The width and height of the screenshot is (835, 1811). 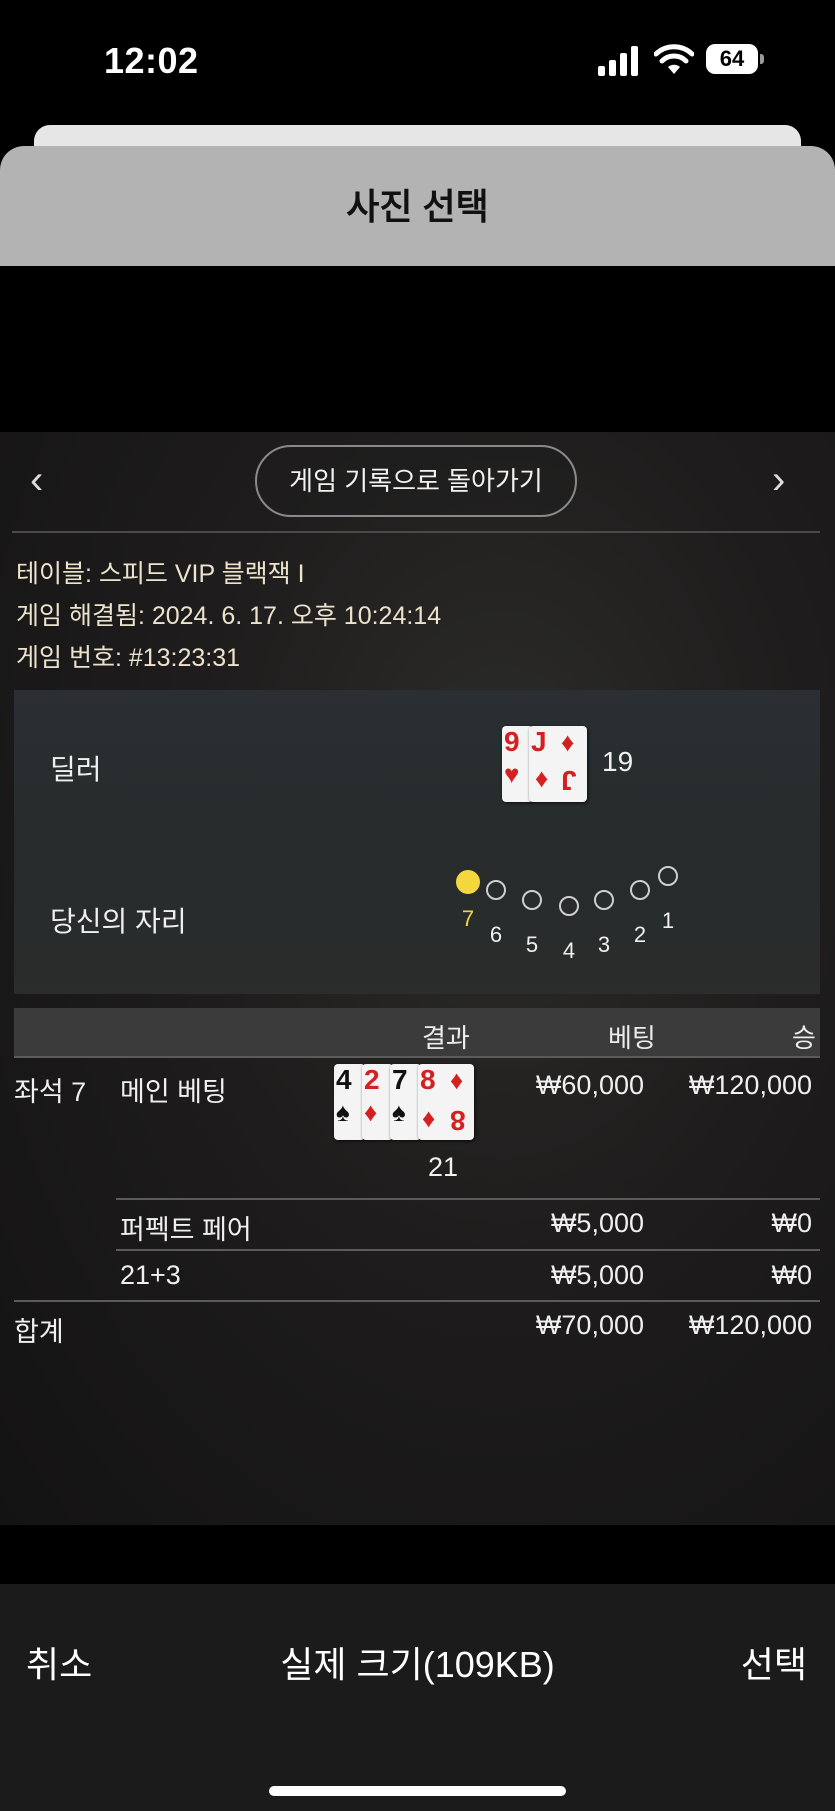 What do you see at coordinates (173, 1092) in the screenshot?
I see `main-bet-label: 메인 베팅` at bounding box center [173, 1092].